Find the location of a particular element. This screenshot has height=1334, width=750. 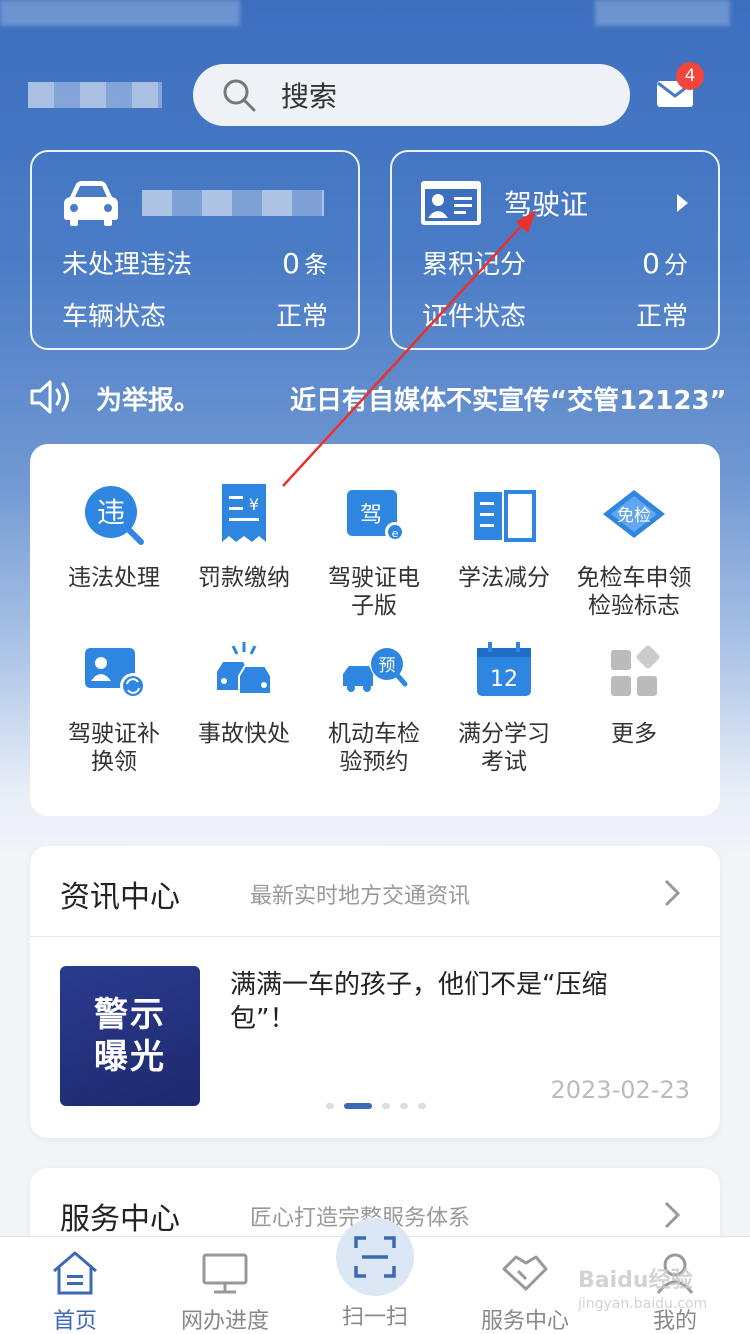

service-label: 违法处理 is located at coordinates (114, 578).